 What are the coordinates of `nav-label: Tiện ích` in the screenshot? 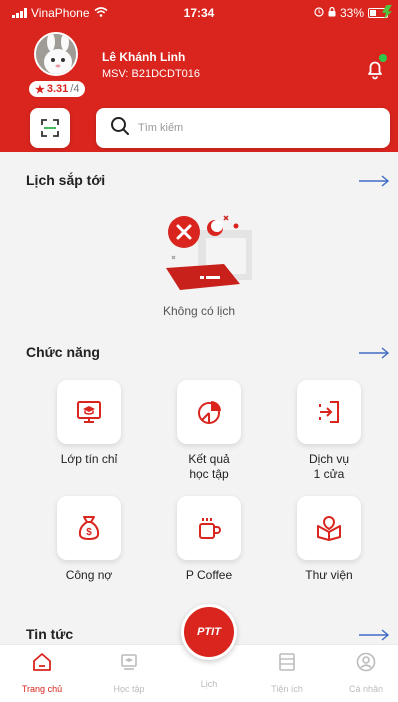 It's located at (287, 689).